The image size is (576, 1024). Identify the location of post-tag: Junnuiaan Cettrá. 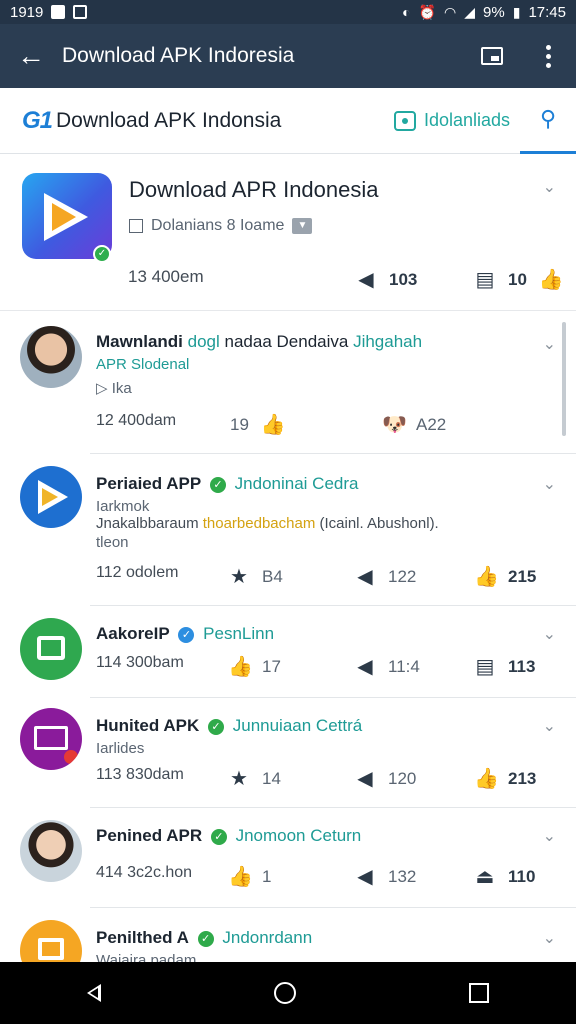
(297, 725).